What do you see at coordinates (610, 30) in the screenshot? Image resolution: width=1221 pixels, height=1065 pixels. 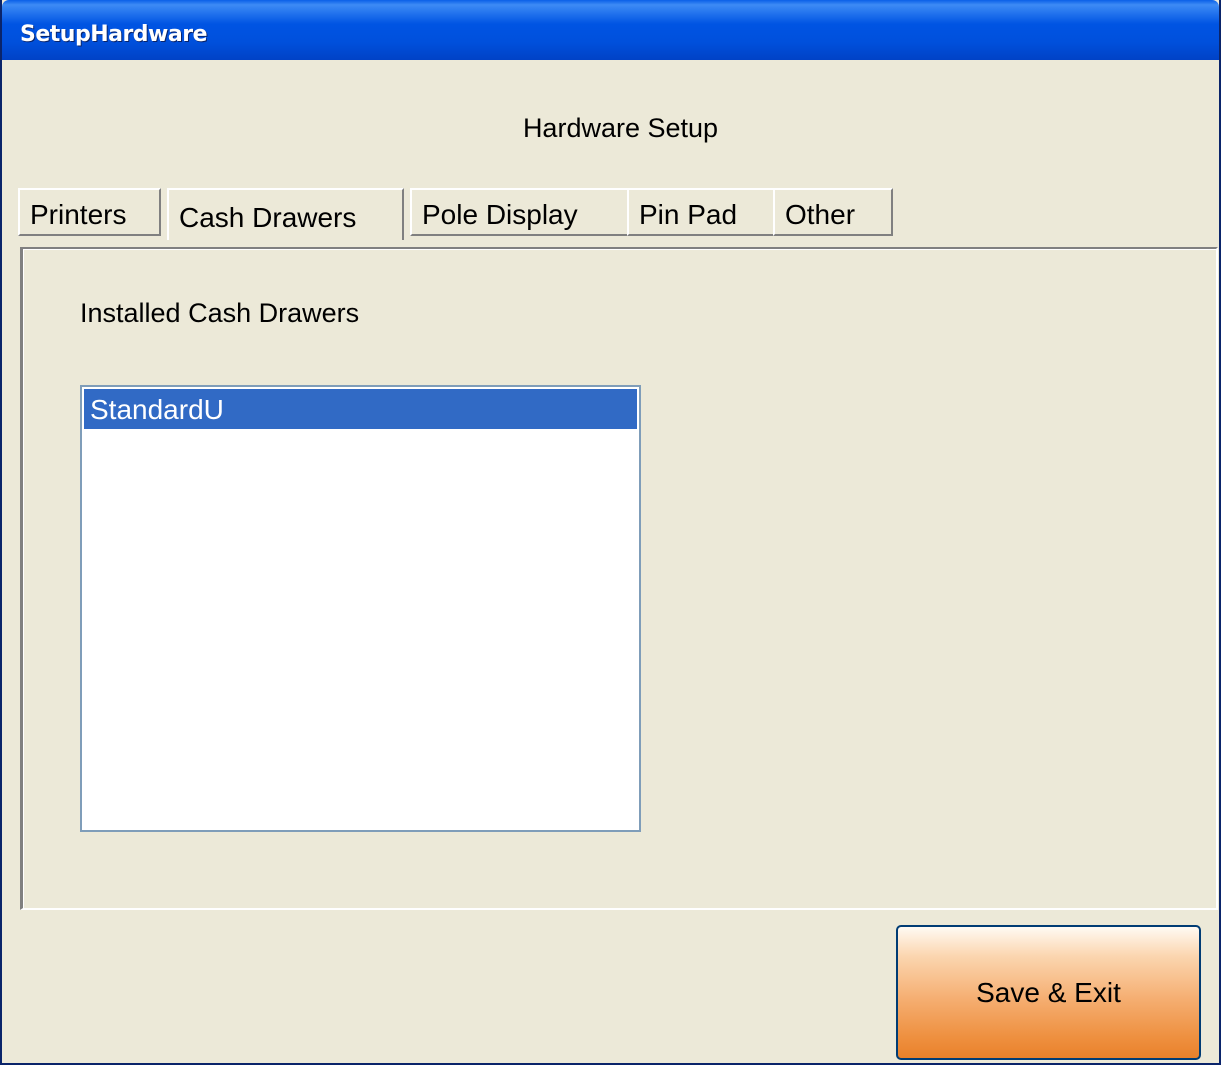 I see `title-bar: SetupHardware` at bounding box center [610, 30].